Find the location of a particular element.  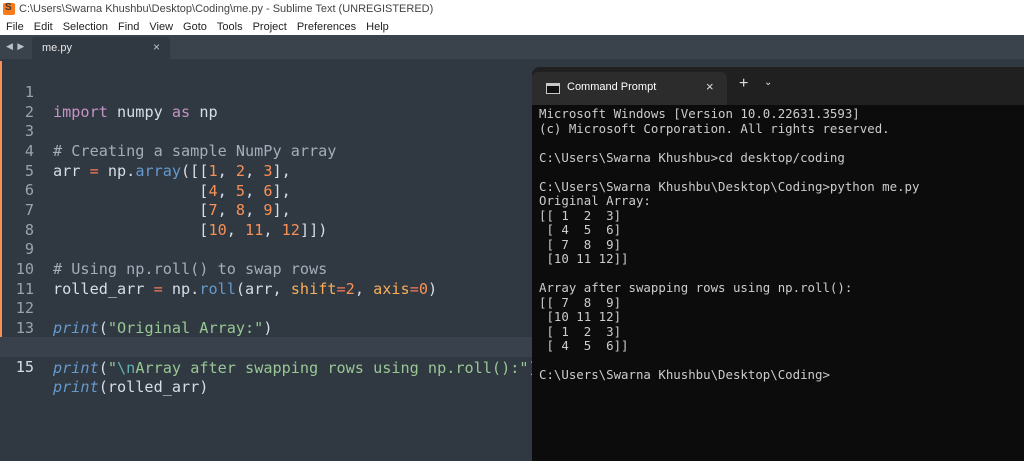

code-text: print(rolled_arr) is located at coordinates (131, 387).